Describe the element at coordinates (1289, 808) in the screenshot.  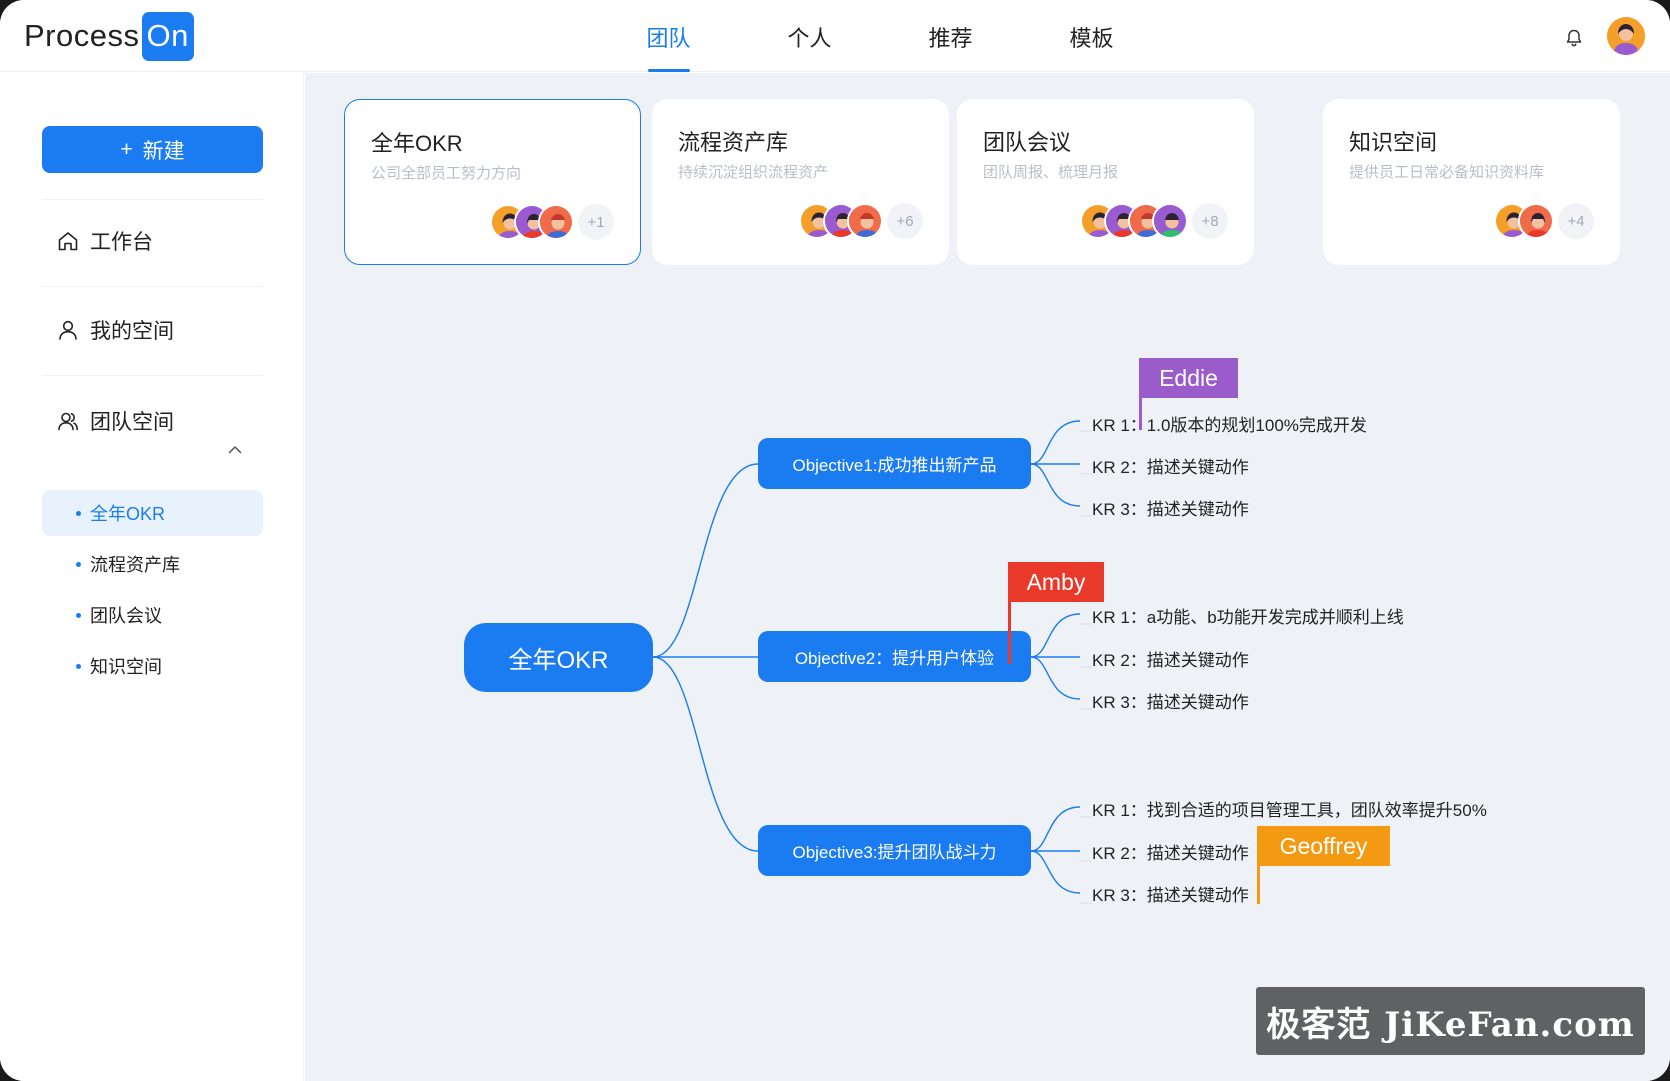
I see `kr-node: KR 1：找到合适的项目管理工具，团队效率提升50%` at that location.